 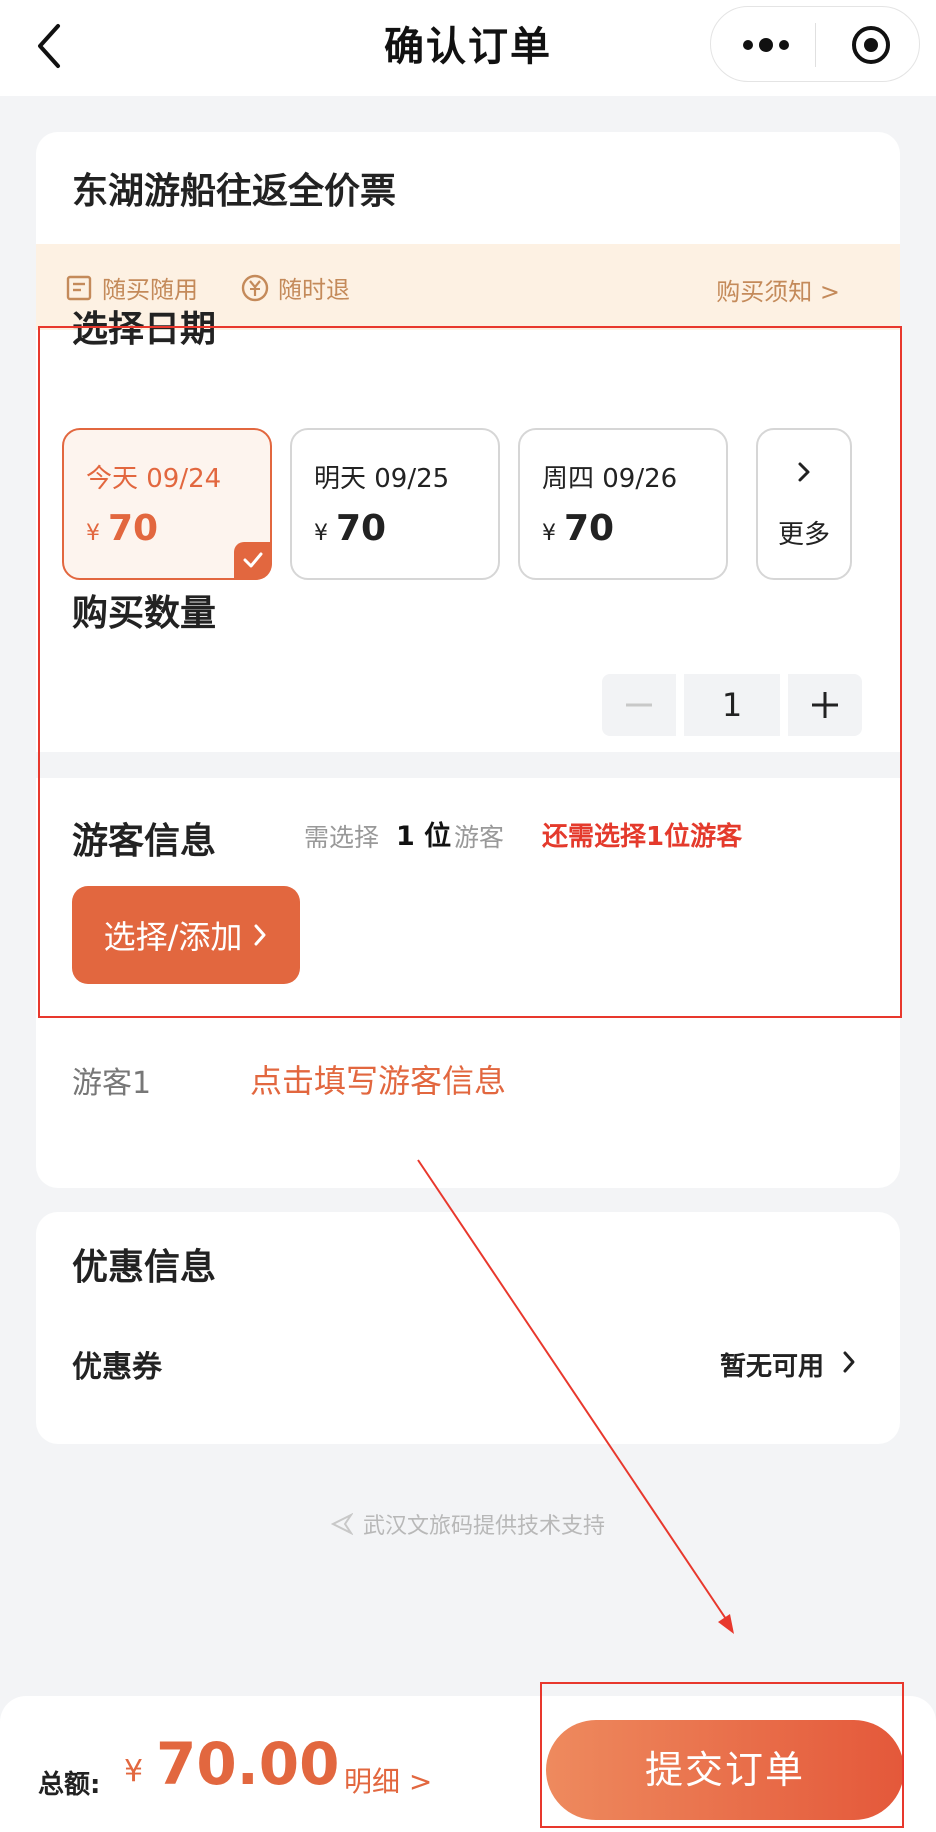 I want to click on quantity-value: 1, so click(x=732, y=705).